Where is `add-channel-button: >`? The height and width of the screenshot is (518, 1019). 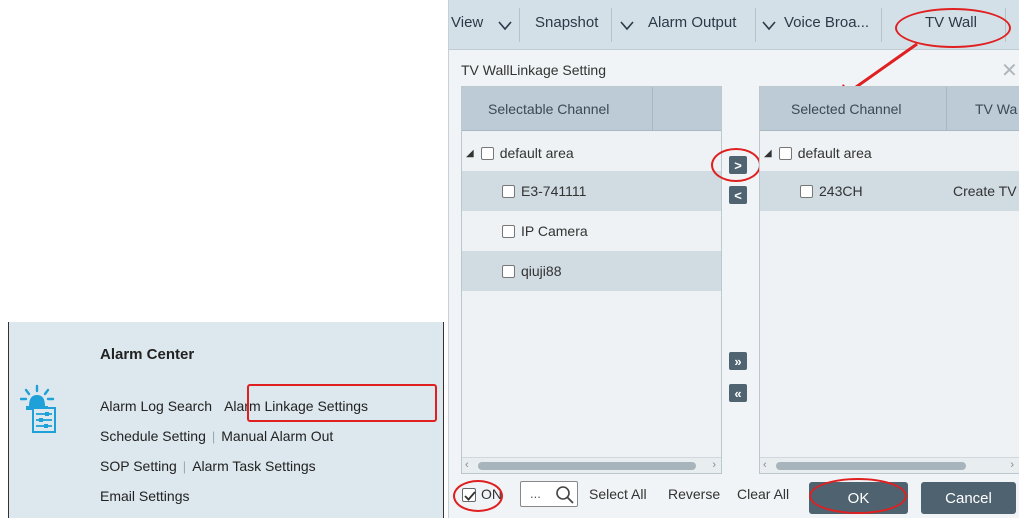
add-channel-button: > is located at coordinates (738, 165).